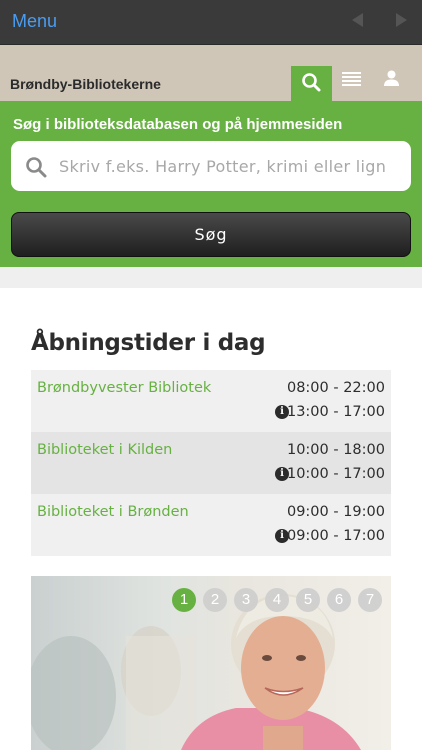 The image size is (422, 750). I want to click on page-dot: 3, so click(246, 600).